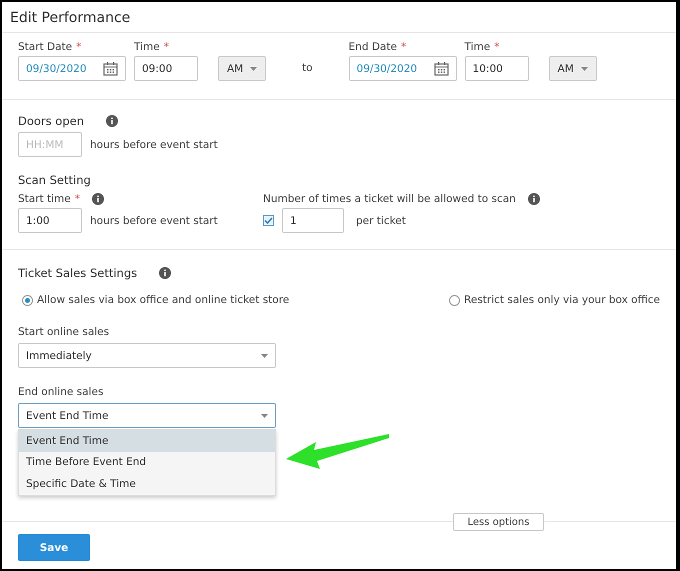 This screenshot has width=680, height=571. I want to click on start-time-field: 09:00, so click(166, 68).